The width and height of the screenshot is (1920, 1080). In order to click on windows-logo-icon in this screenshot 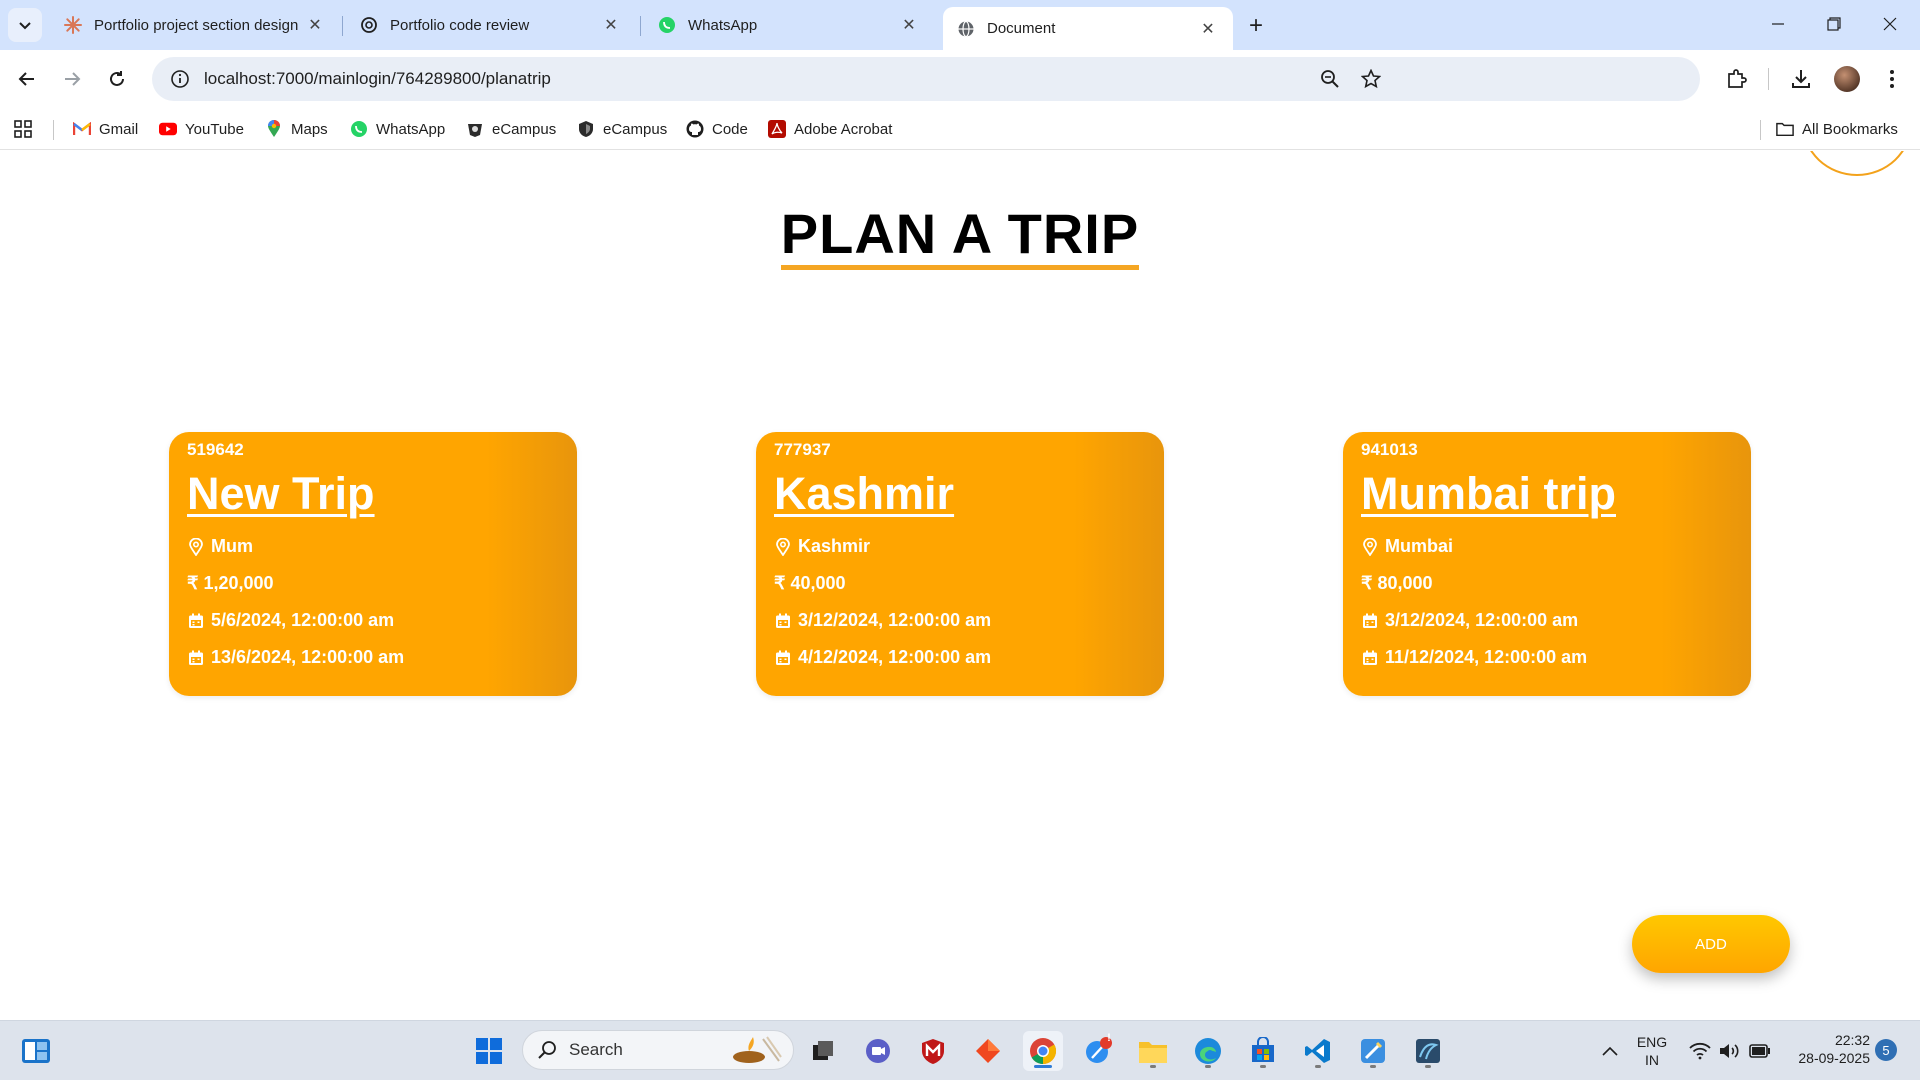, I will do `click(489, 1051)`.